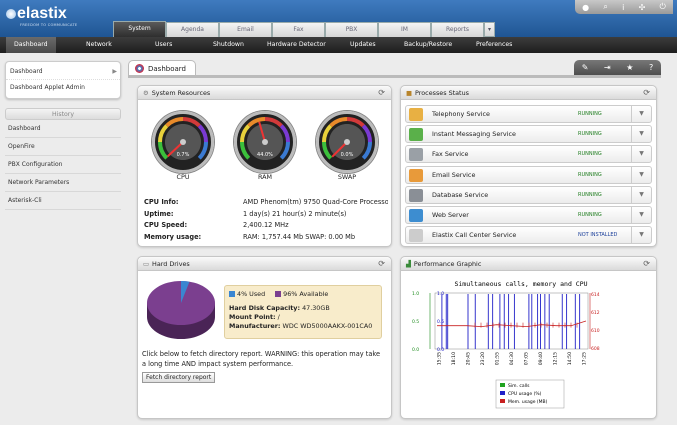 The image size is (677, 425). I want to click on elastix-logo: elastix FREEDOM TO COMMUNICATE, so click(51, 19).